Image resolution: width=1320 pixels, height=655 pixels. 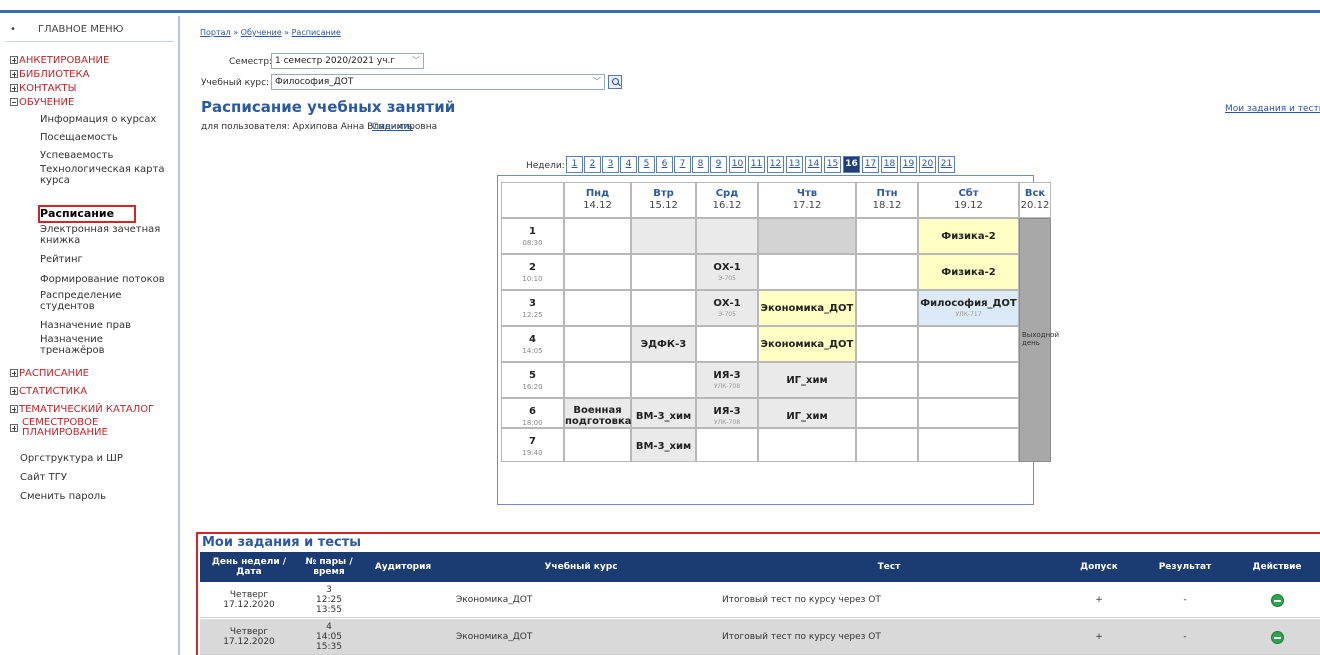 What do you see at coordinates (832, 164) in the screenshot?
I see `week-15-button: 15` at bounding box center [832, 164].